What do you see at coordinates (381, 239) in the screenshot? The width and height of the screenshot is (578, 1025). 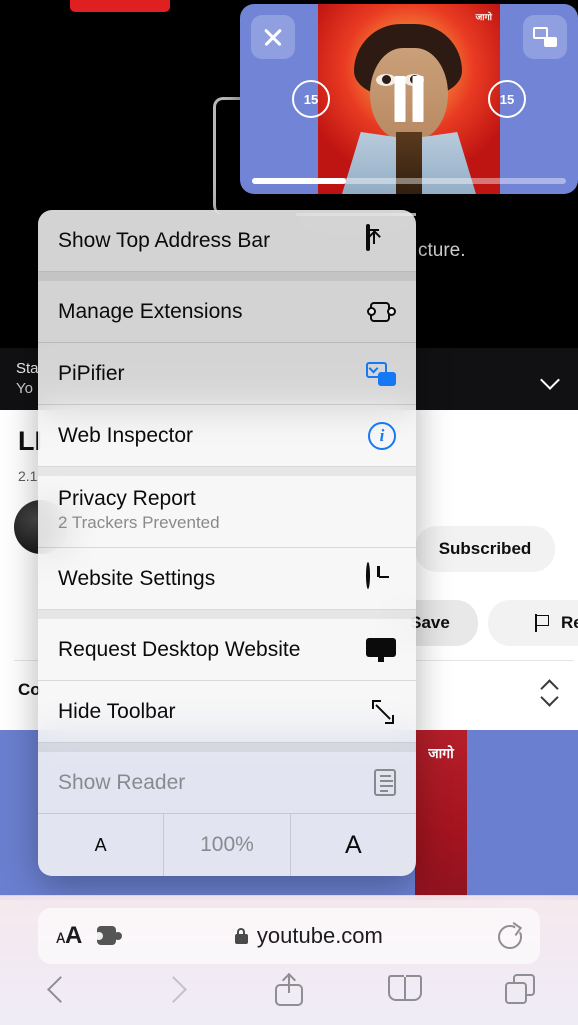 I see `address-bar-icon` at bounding box center [381, 239].